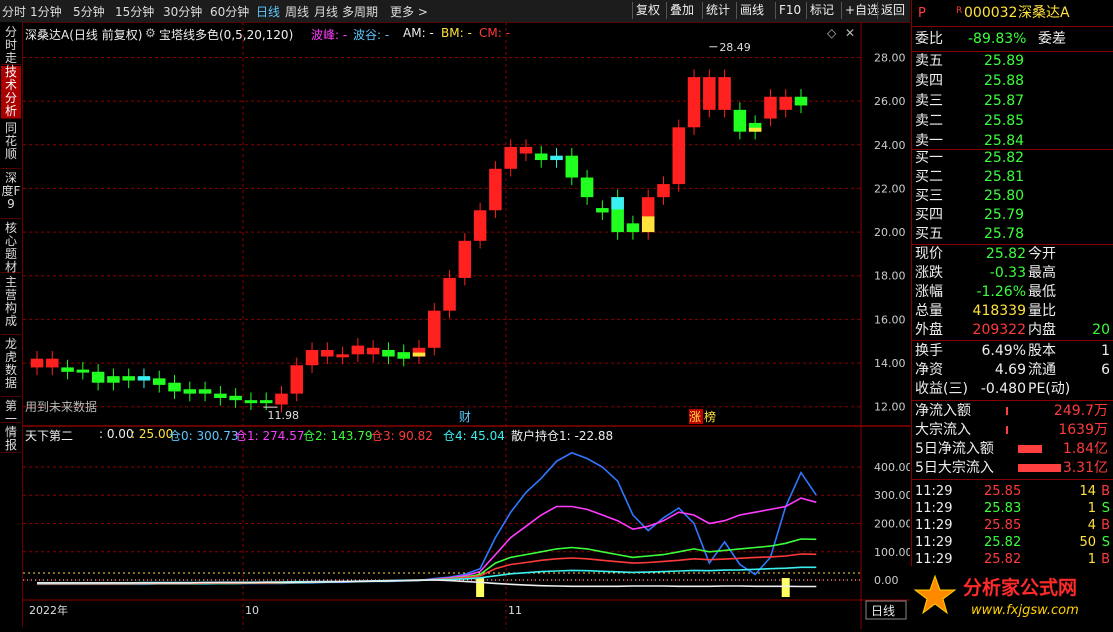 The height and width of the screenshot is (632, 1113). What do you see at coordinates (11, 367) in the screenshot?
I see `side-tab: 龙虎数据` at bounding box center [11, 367].